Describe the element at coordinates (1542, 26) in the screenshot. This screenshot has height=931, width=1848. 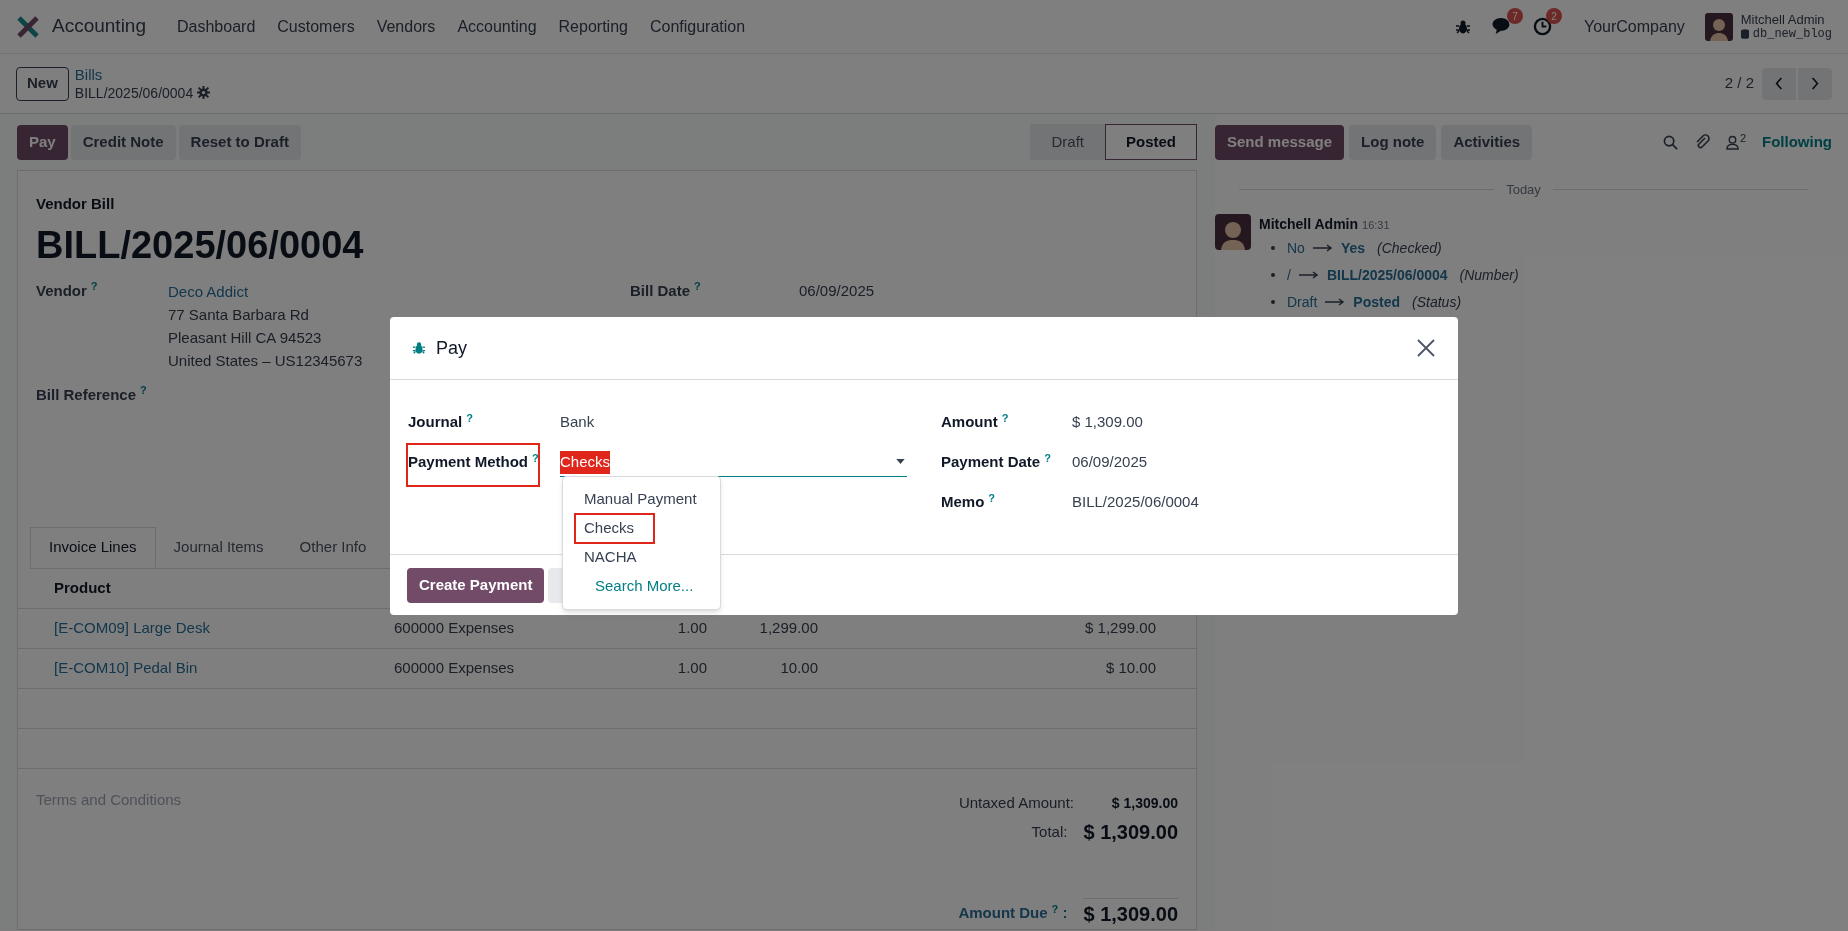
I see `clock-icon` at that location.